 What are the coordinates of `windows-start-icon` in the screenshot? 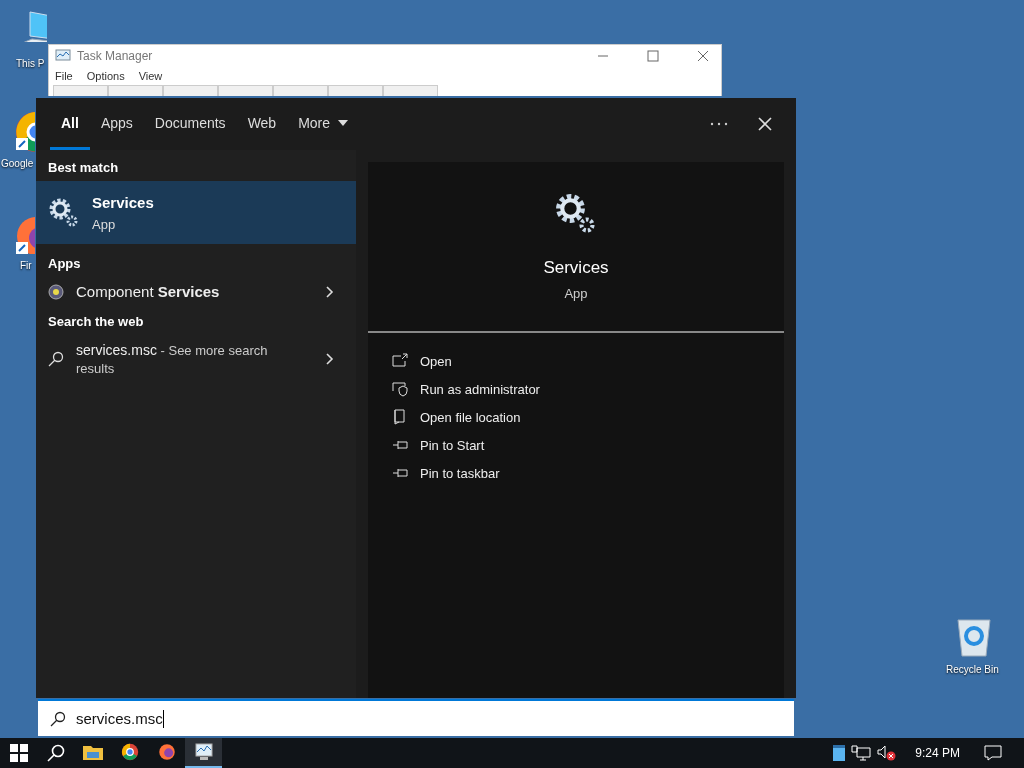 It's located at (19, 753).